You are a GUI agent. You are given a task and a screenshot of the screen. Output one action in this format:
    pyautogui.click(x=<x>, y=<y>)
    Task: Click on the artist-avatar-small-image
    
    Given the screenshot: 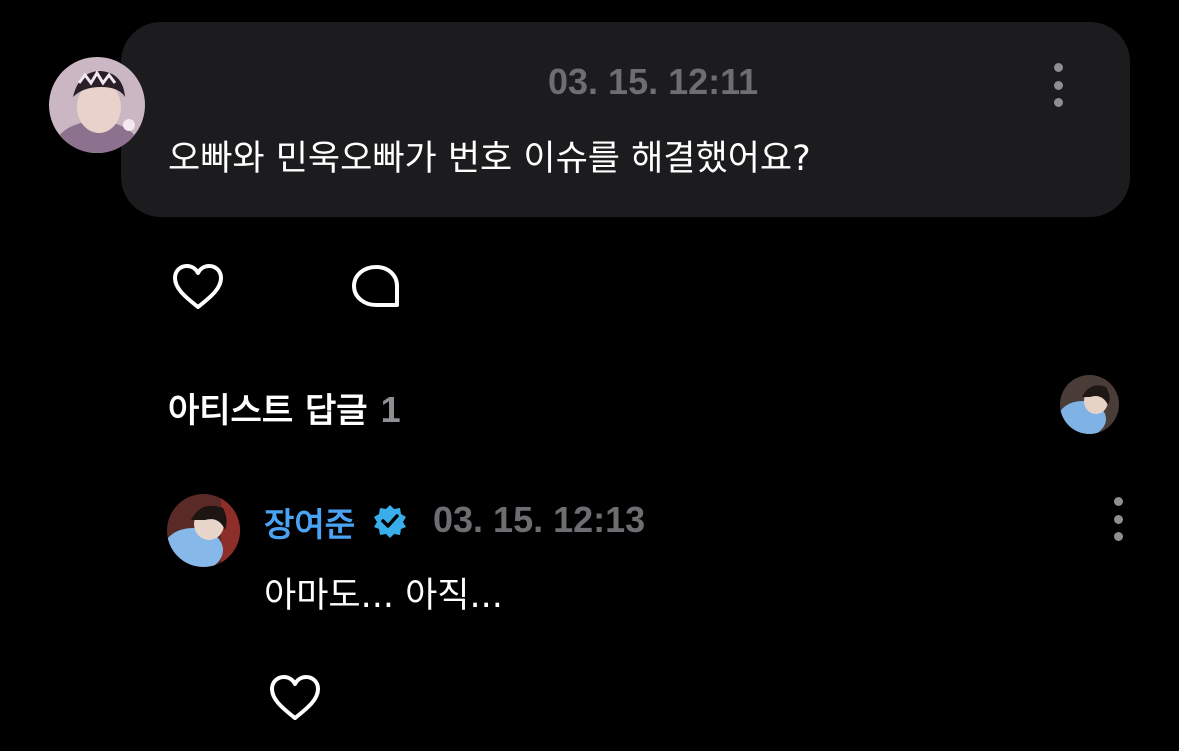 What is the action you would take?
    pyautogui.click(x=1089, y=404)
    